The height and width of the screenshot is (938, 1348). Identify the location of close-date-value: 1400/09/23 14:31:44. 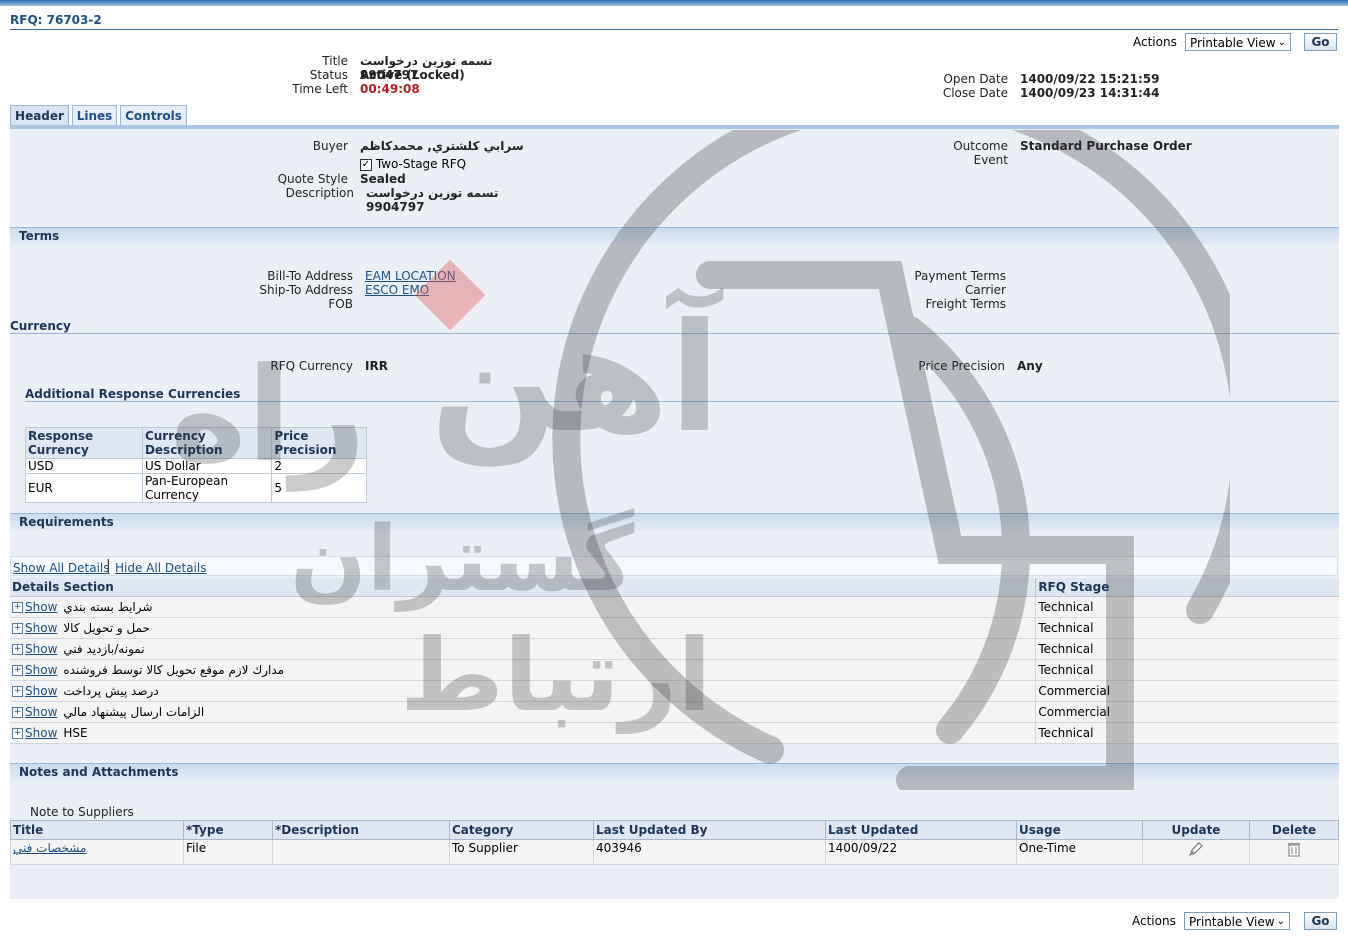
(1090, 93).